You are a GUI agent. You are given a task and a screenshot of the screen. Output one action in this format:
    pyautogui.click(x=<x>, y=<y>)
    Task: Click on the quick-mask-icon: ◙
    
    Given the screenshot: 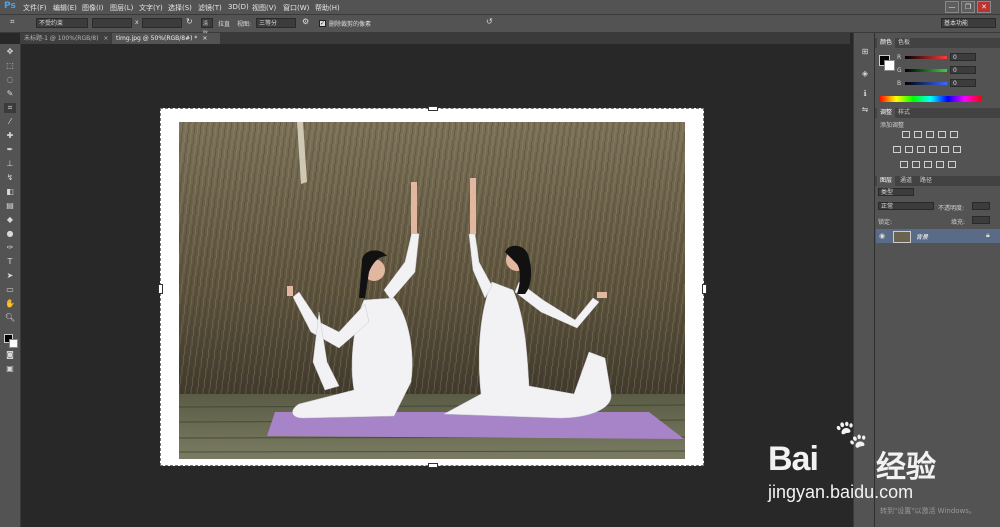 What is the action you would take?
    pyautogui.click(x=10, y=355)
    